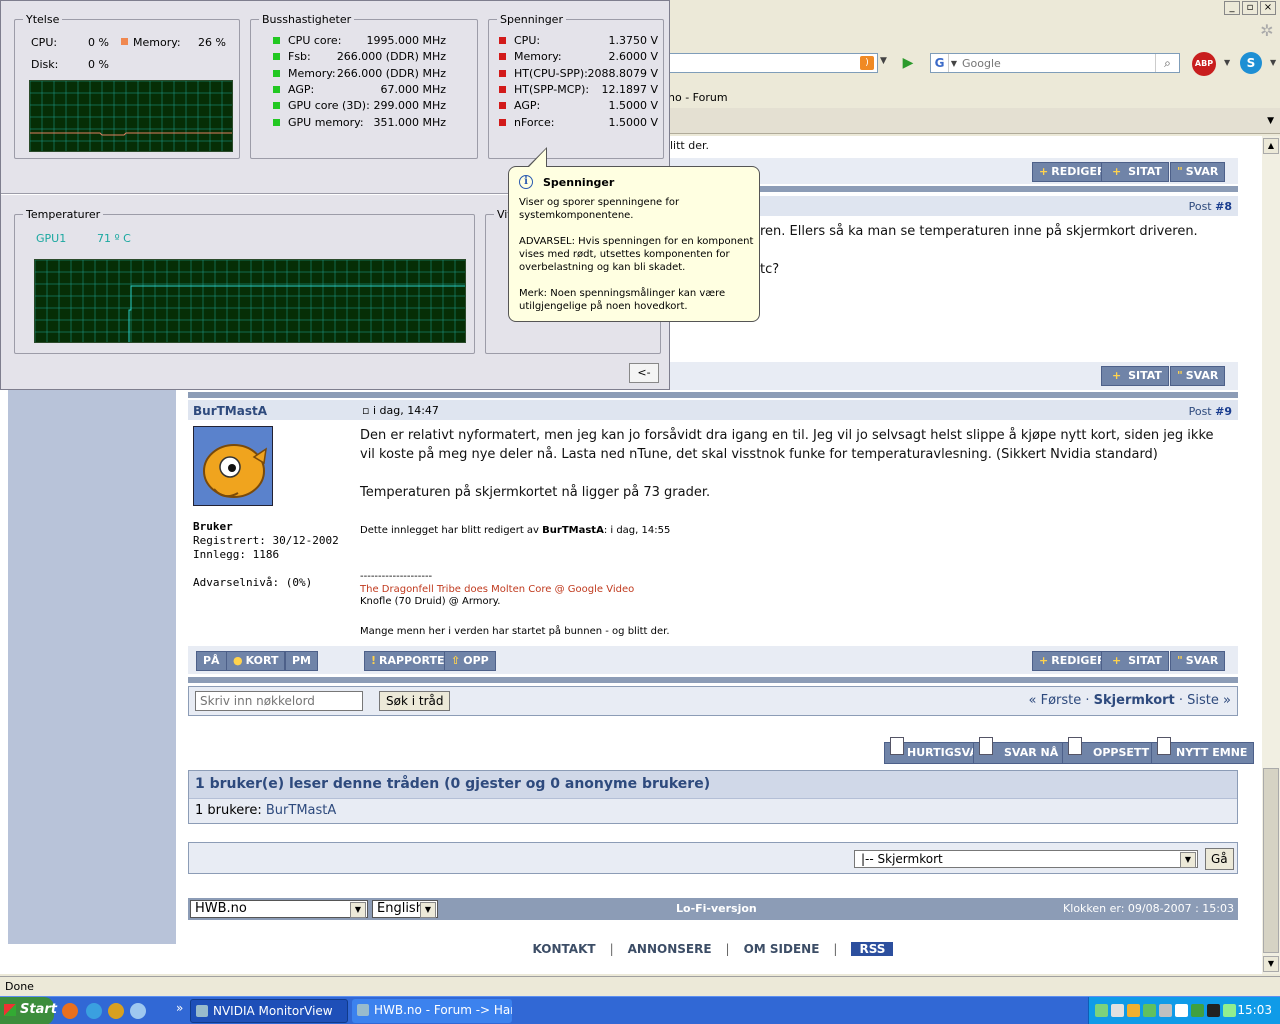  Describe the element at coordinates (266, 540) in the screenshot. I see `user-registered: Registrert: 30/12-2002` at that location.